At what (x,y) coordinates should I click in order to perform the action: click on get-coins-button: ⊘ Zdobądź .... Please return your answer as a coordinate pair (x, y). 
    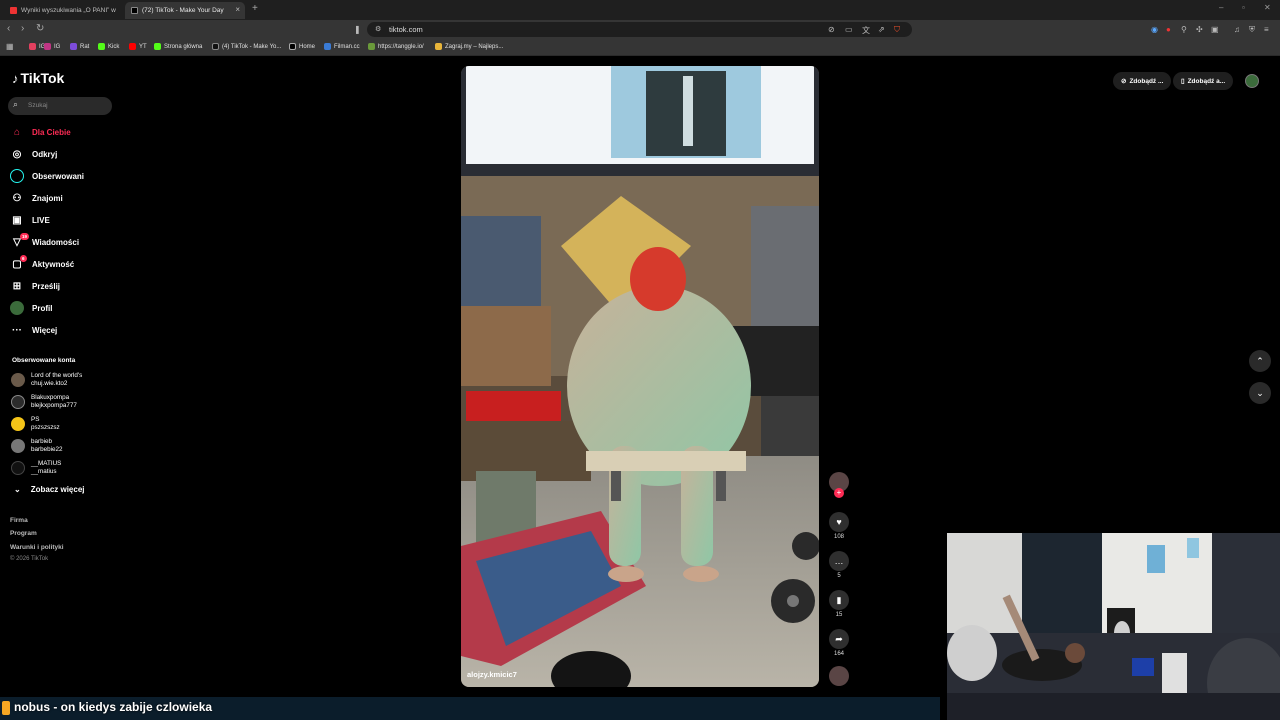
    Looking at the image, I should click on (1142, 81).